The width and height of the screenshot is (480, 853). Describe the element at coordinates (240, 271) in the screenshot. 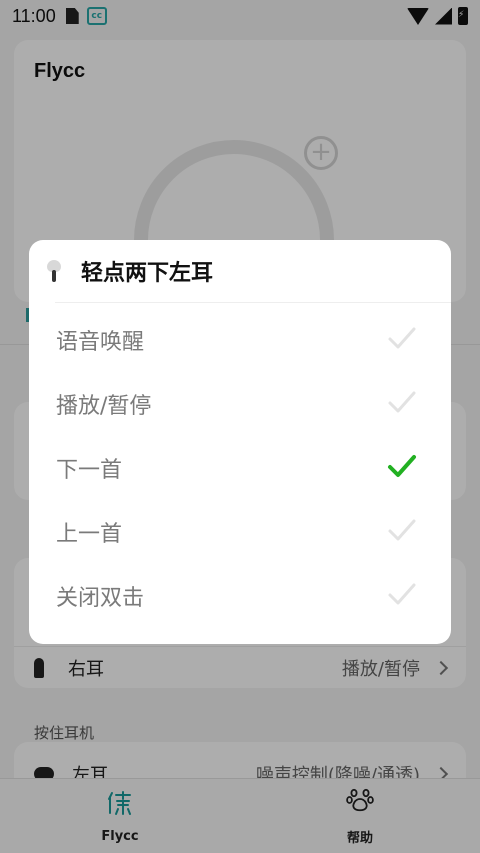

I see `dialog-header: 轻点两下左耳` at that location.